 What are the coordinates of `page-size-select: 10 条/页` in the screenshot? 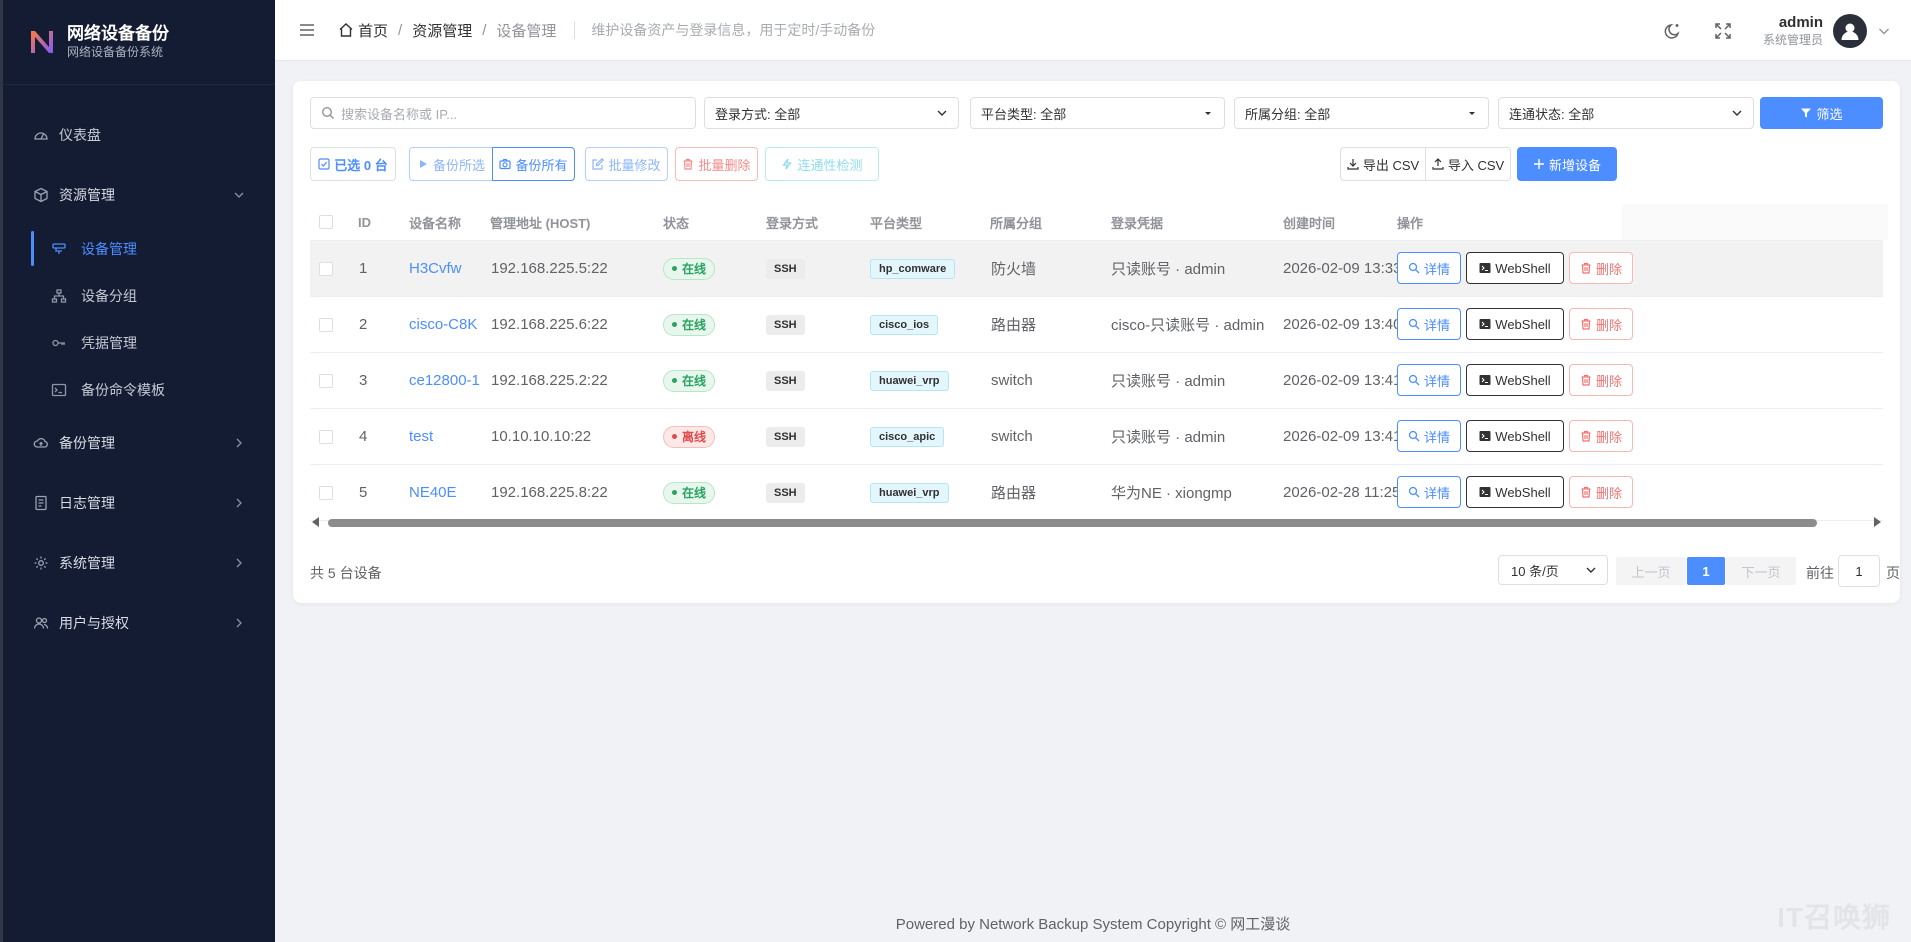 It's located at (1553, 570).